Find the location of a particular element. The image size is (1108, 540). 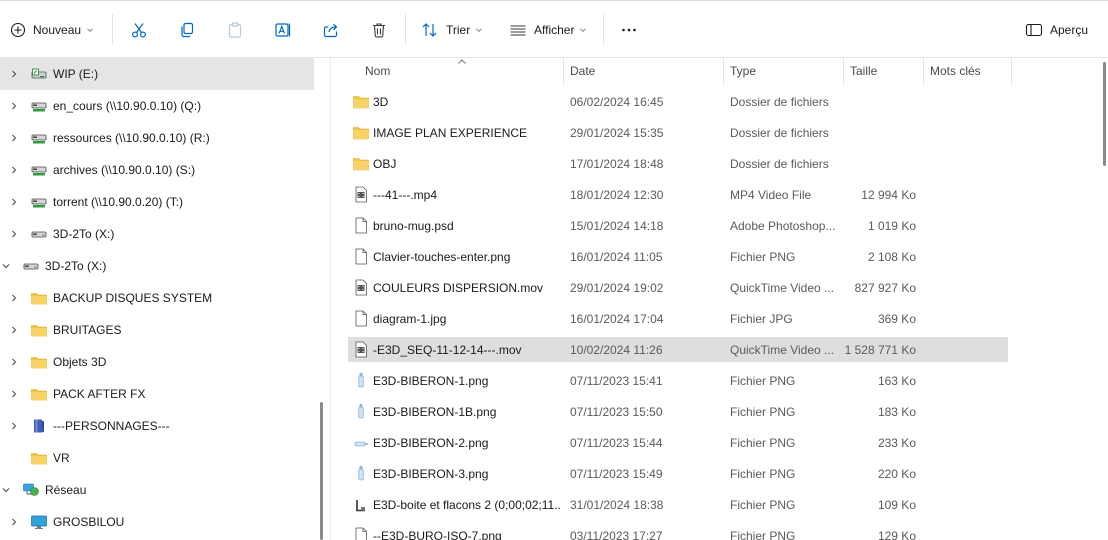

sort-ascending-icon is located at coordinates (462, 61).